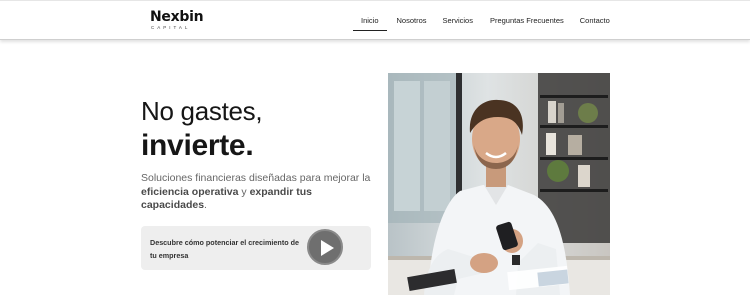 The image size is (750, 300). What do you see at coordinates (202, 111) in the screenshot?
I see `hero-title-line1: No gastes,` at bounding box center [202, 111].